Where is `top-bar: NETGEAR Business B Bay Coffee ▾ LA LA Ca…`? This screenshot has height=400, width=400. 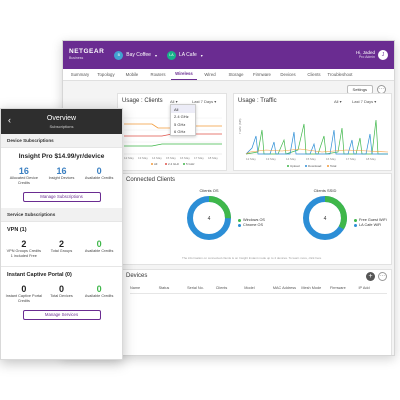
top-bar: NETGEAR Business B Bay Coffee ▾ LA LA Ca… is located at coordinates (228, 55).